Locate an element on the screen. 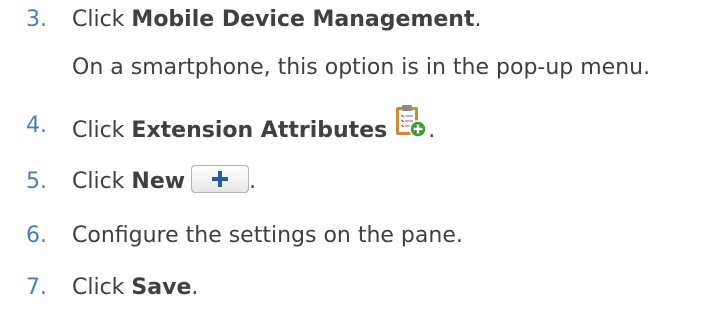 The image size is (708, 313). step-number: 6. is located at coordinates (36, 235).